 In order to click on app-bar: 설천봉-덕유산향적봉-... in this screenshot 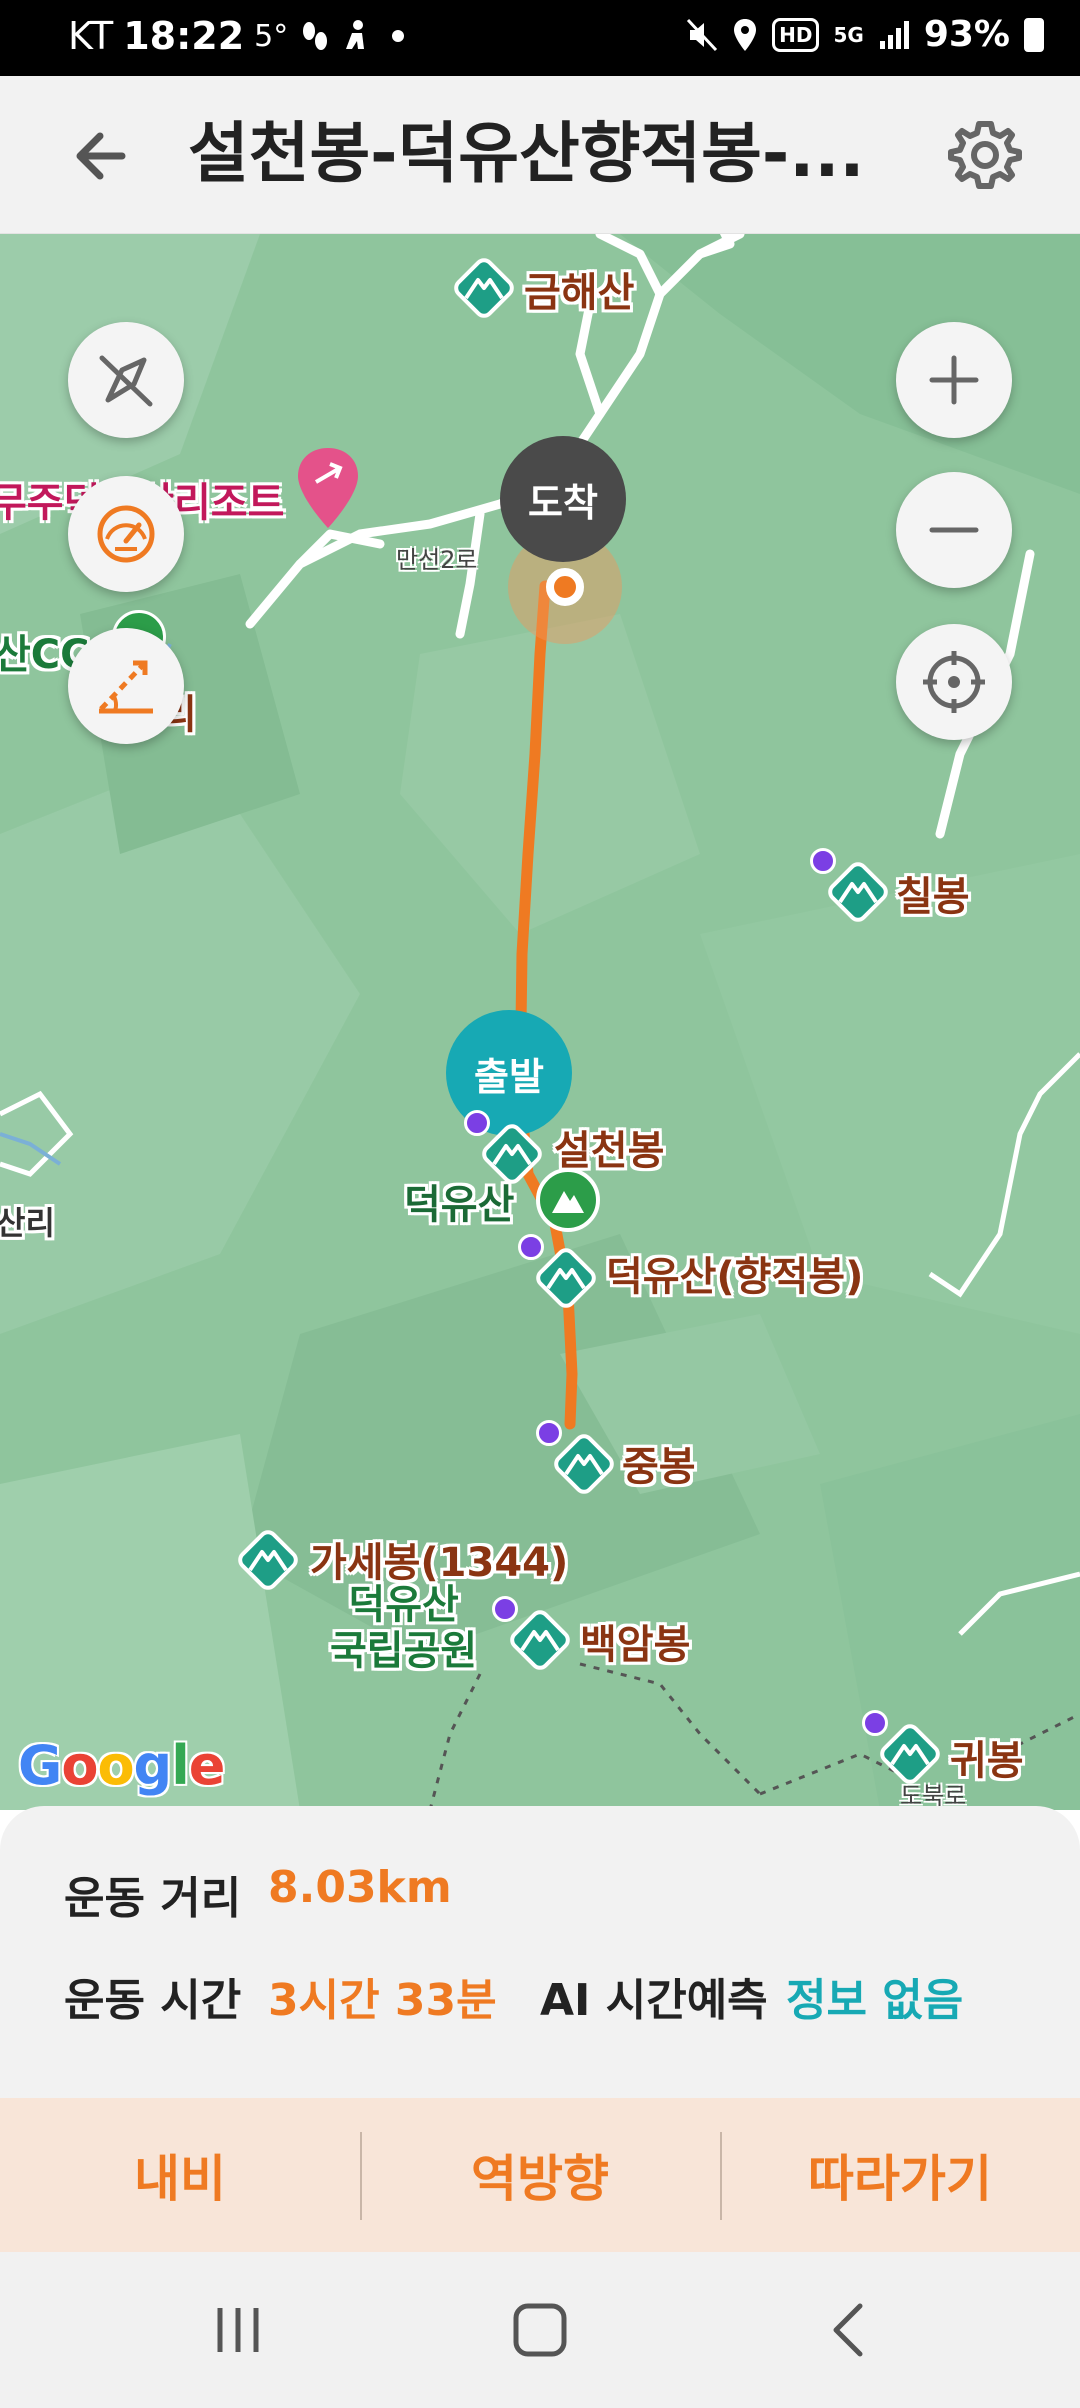, I will do `click(540, 155)`.